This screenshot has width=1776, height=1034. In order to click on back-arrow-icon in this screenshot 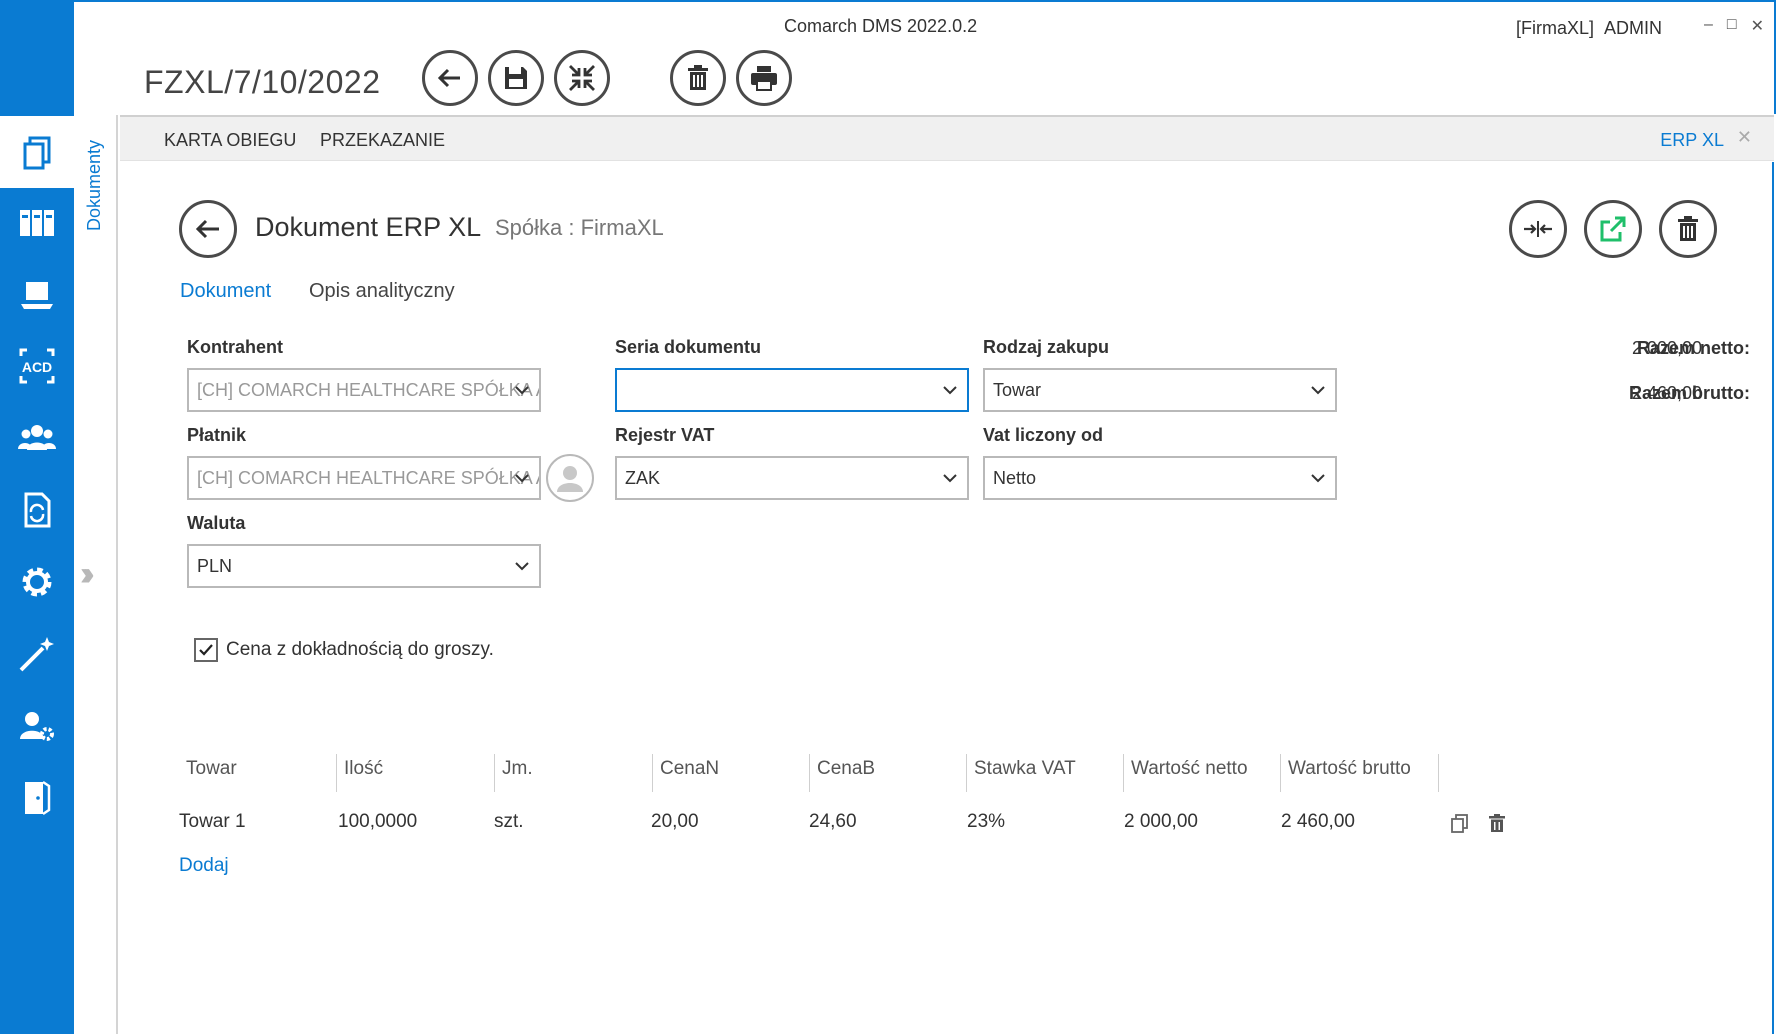, I will do `click(207, 229)`.